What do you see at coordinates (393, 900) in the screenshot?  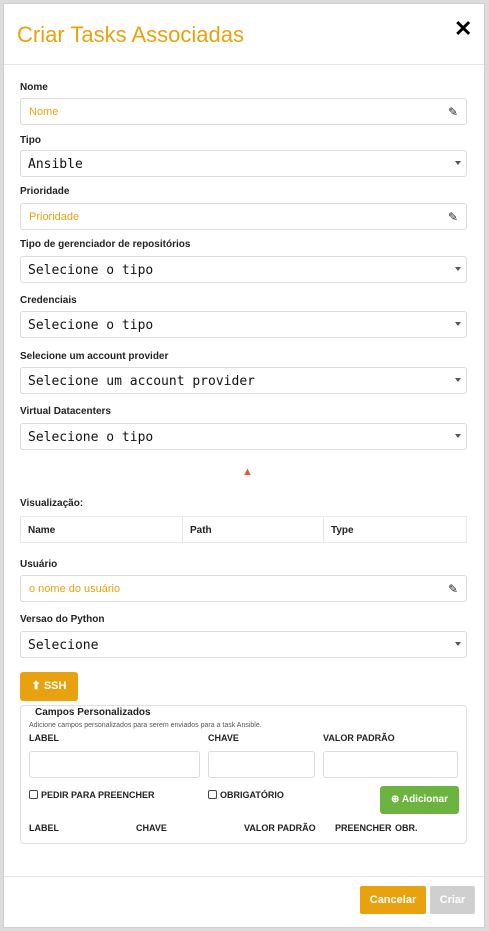 I see `cancel-button: Cancelar` at bounding box center [393, 900].